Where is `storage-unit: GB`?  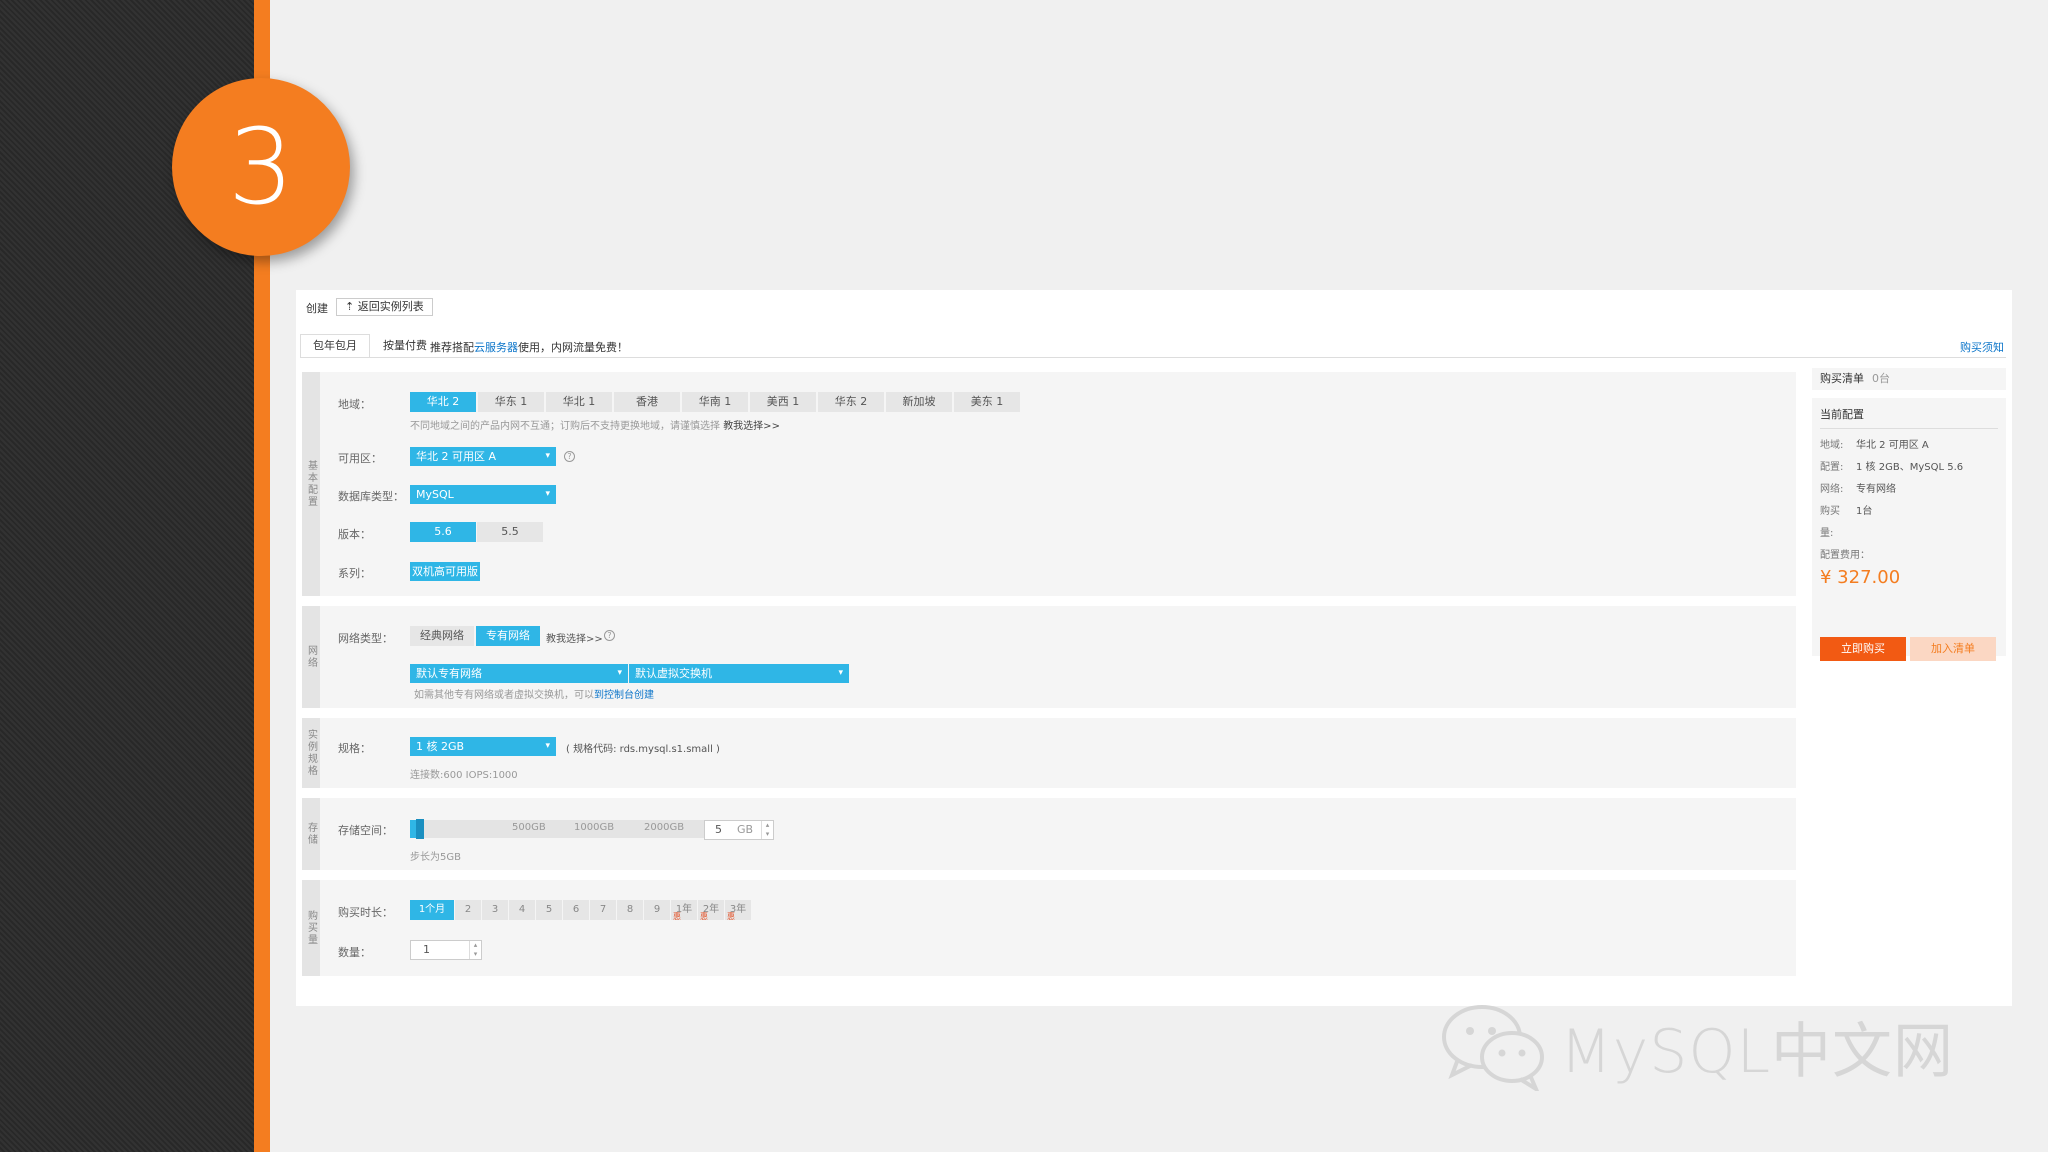 storage-unit: GB is located at coordinates (745, 829).